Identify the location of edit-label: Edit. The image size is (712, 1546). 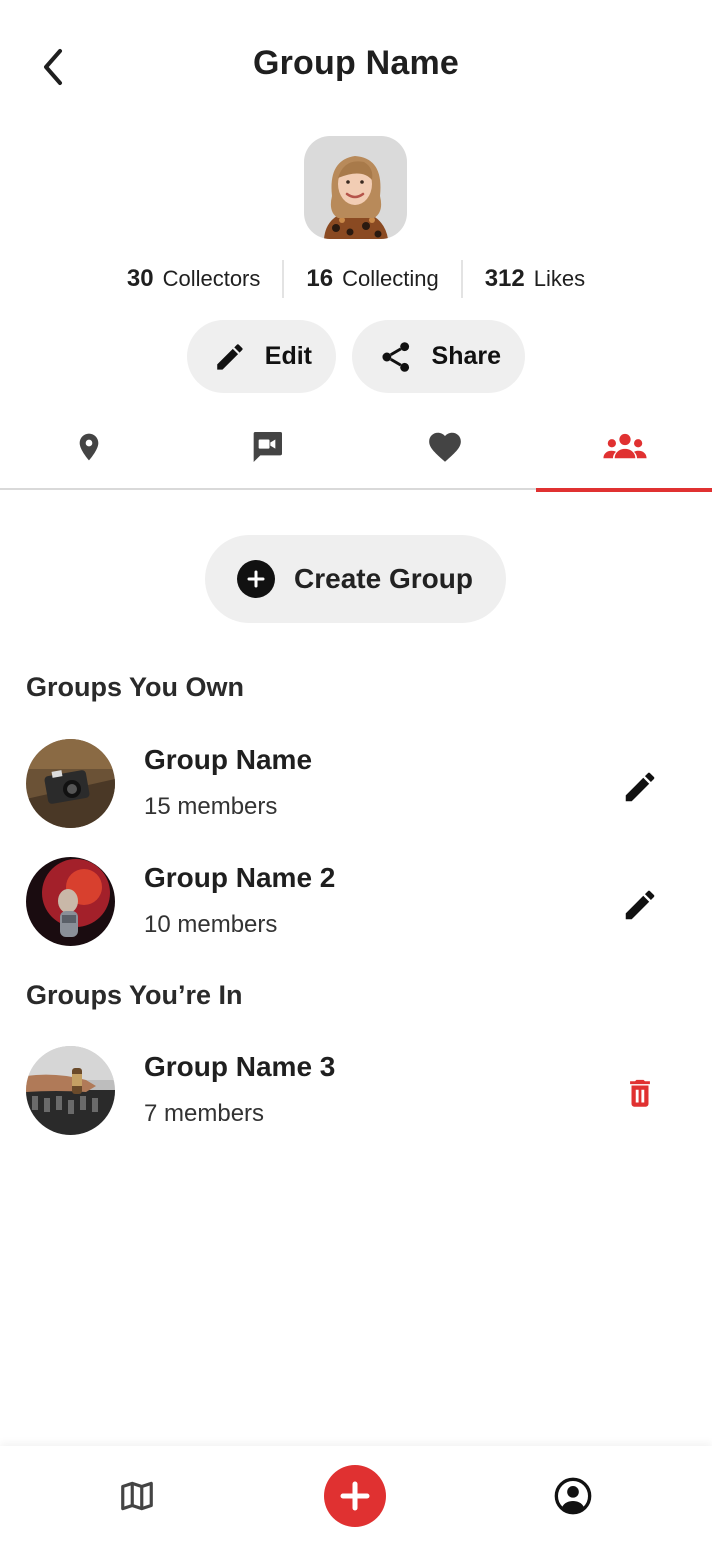
(288, 356).